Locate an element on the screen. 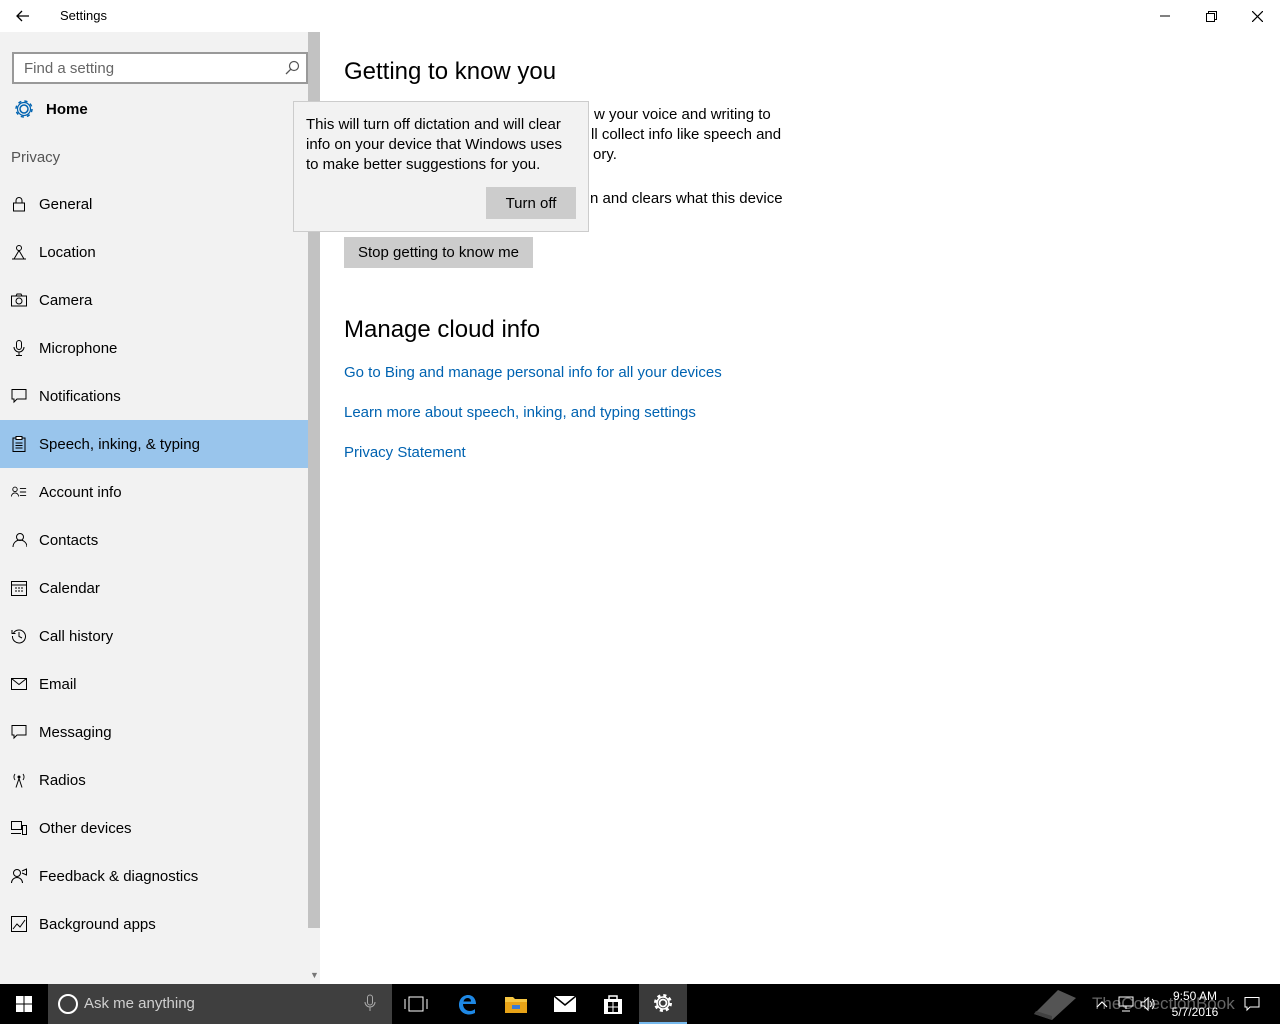  home-link: Home is located at coordinates (50, 109).